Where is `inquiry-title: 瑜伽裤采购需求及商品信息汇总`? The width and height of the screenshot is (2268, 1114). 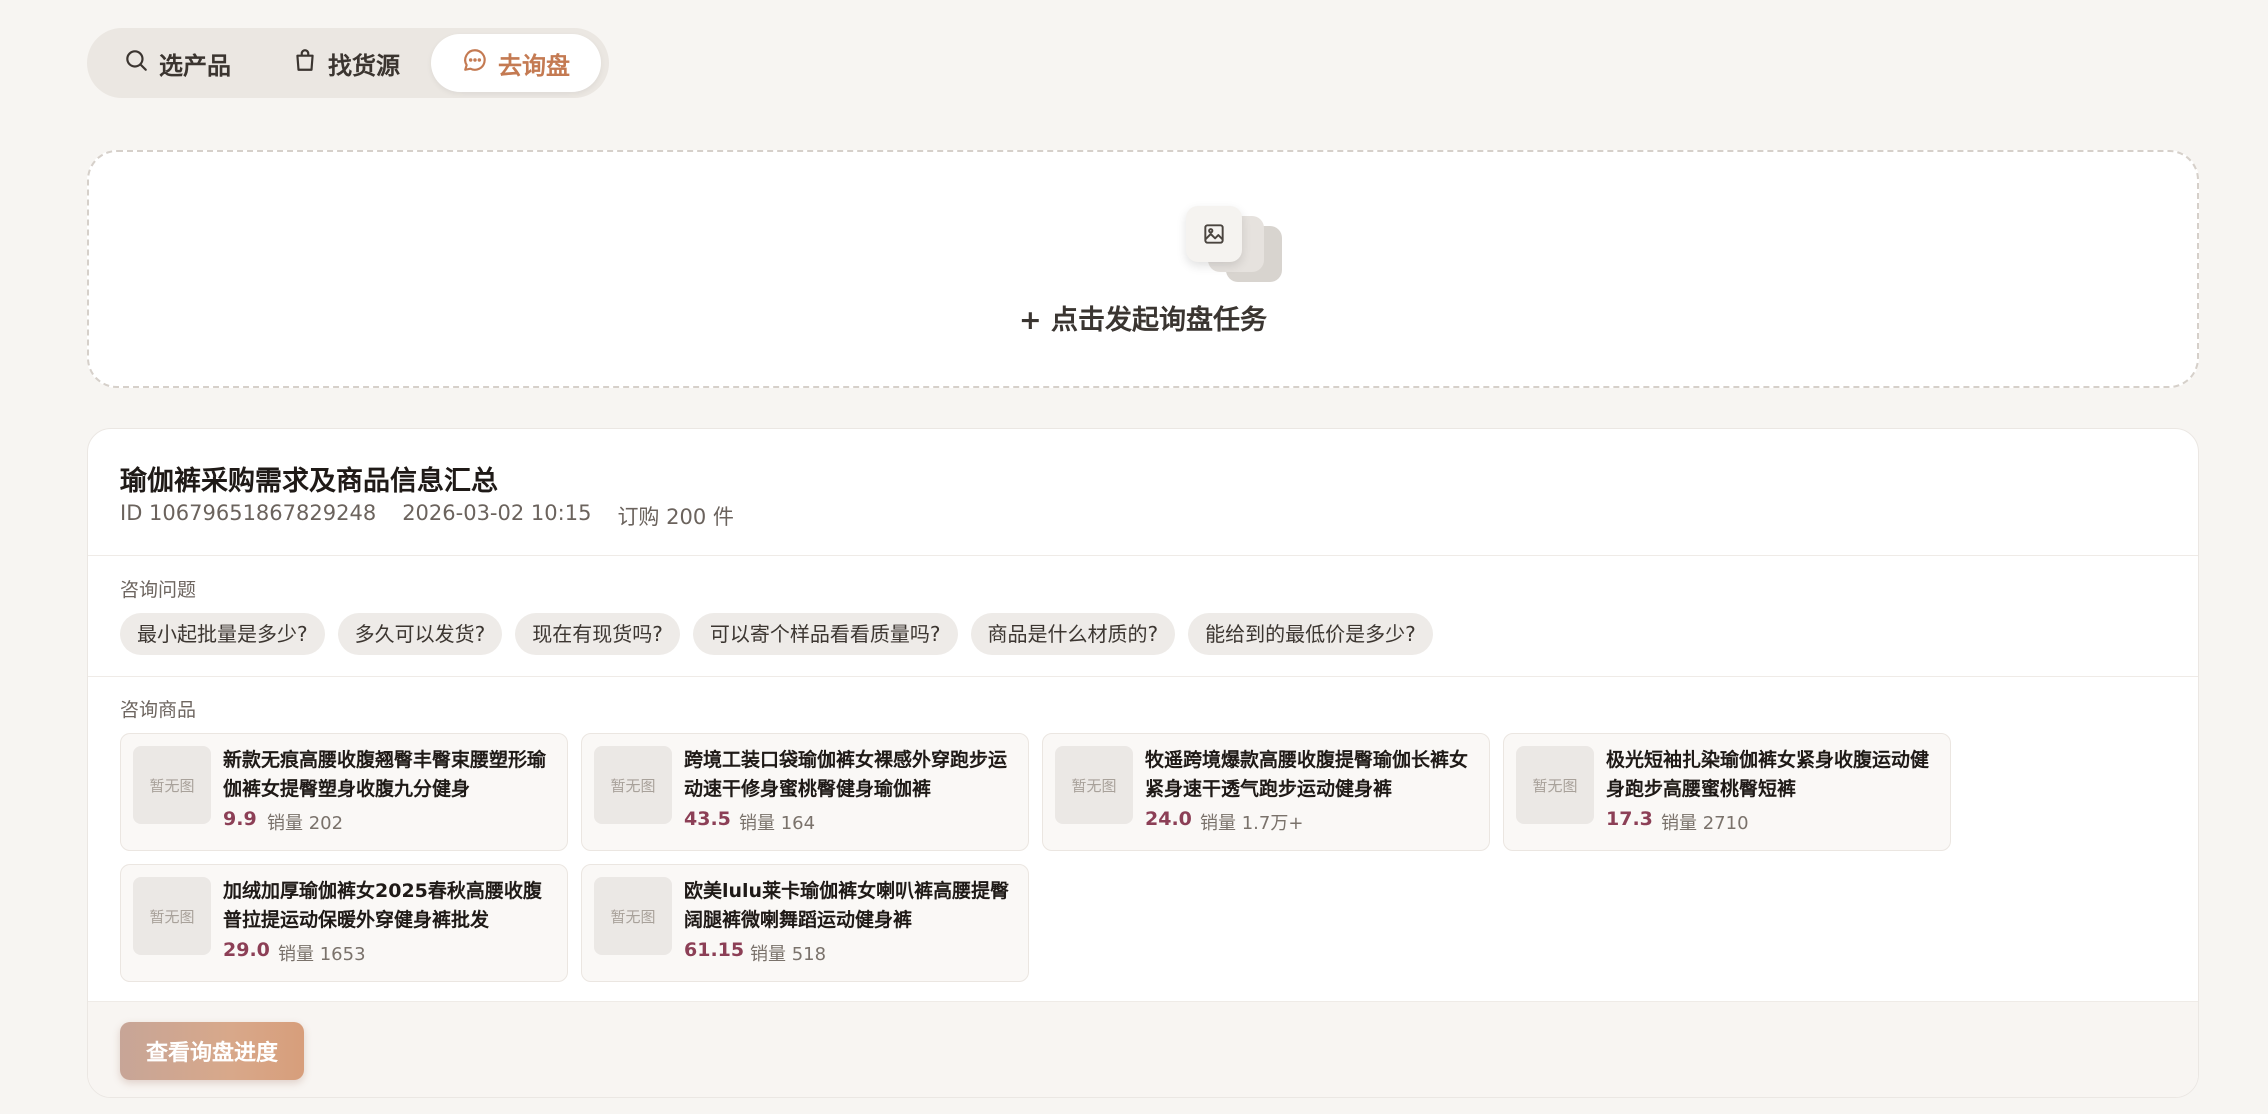 inquiry-title: 瑜伽裤采购需求及商品信息汇总 is located at coordinates (309, 481).